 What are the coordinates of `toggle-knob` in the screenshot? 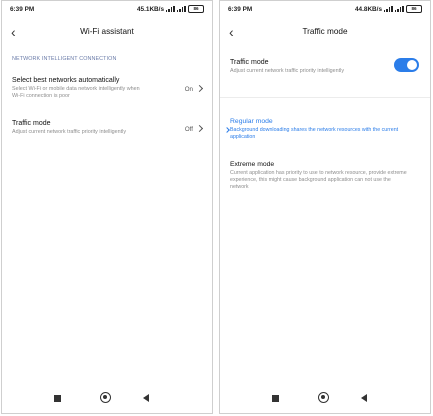 It's located at (412, 65).